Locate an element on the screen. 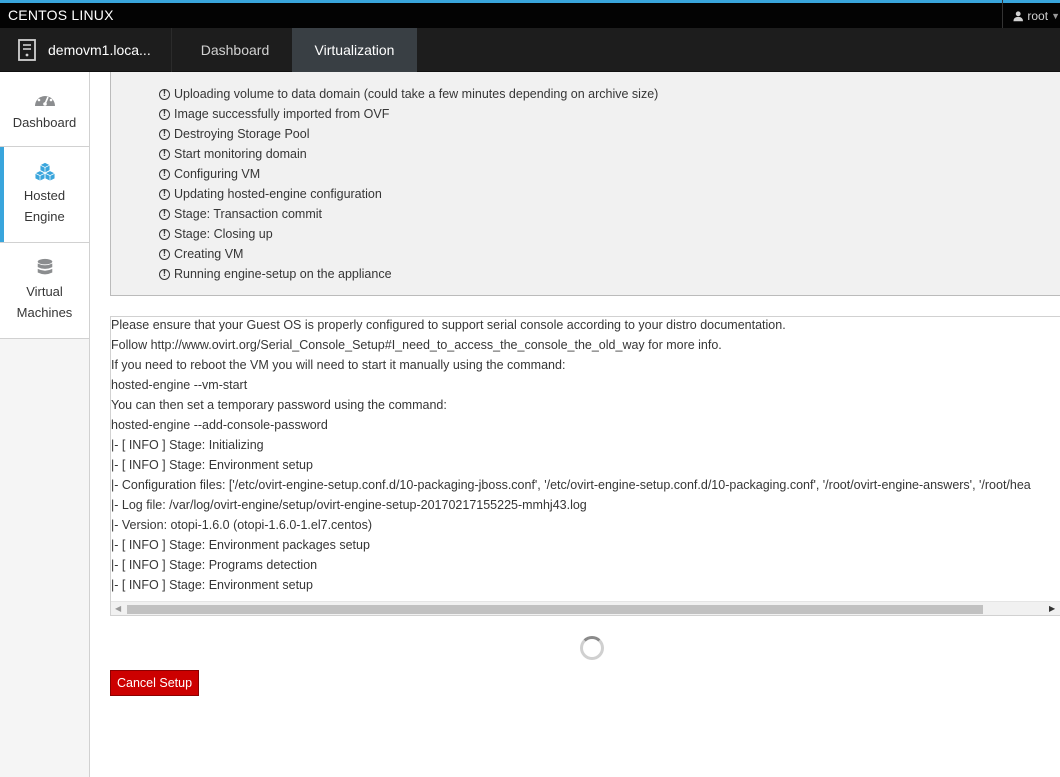  status-message-text: Configuring VM is located at coordinates (217, 174).